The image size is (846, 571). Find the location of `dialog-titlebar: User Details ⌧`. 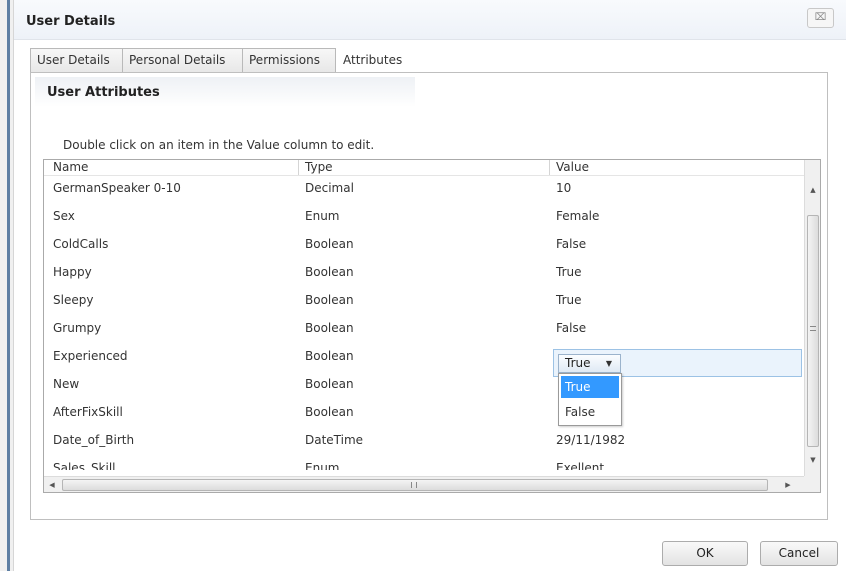

dialog-titlebar: User Details ⌧ is located at coordinates (430, 20).